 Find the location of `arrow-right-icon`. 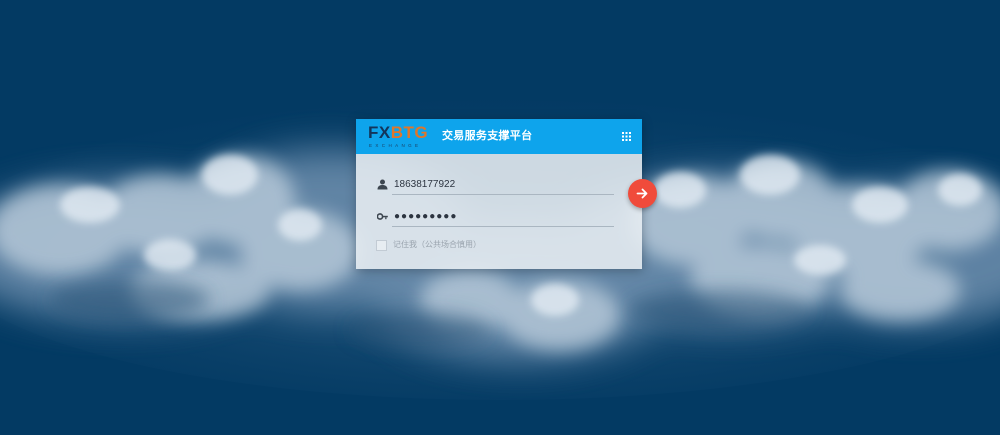

arrow-right-icon is located at coordinates (642, 193).